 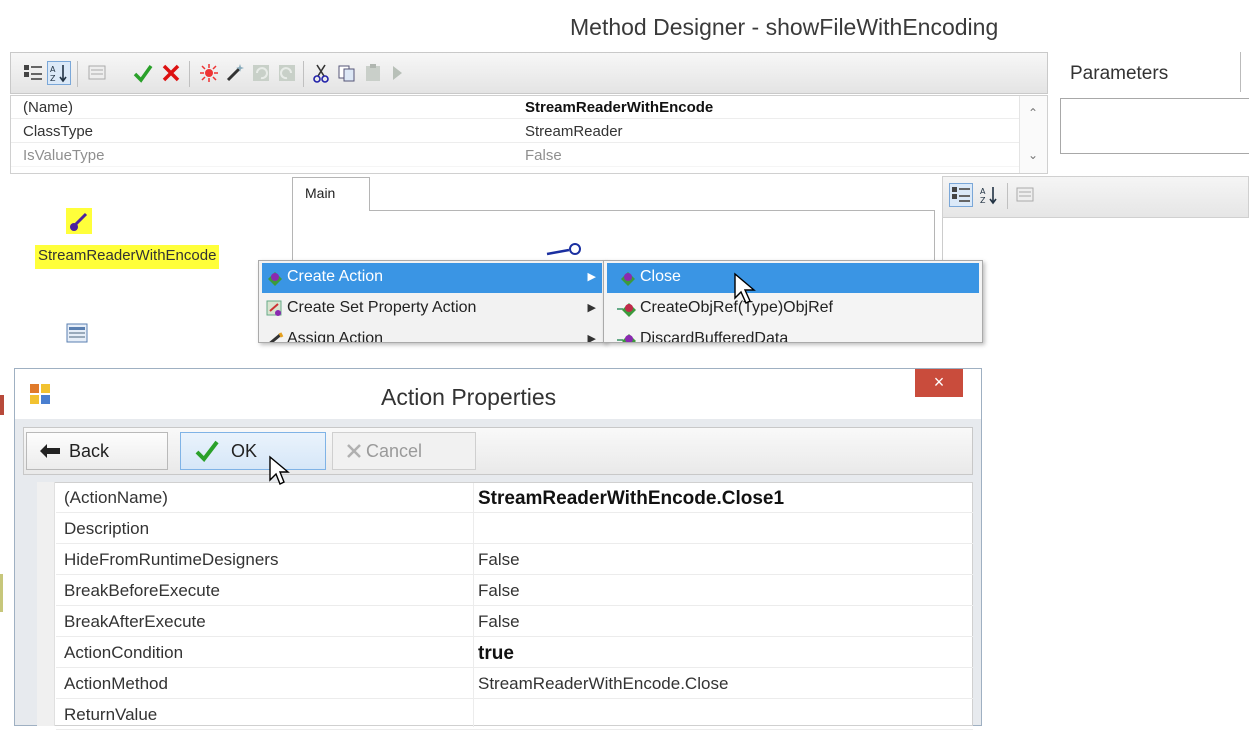 I want to click on window-title: Method Designer - showFileWithEncoding, so click(x=784, y=27).